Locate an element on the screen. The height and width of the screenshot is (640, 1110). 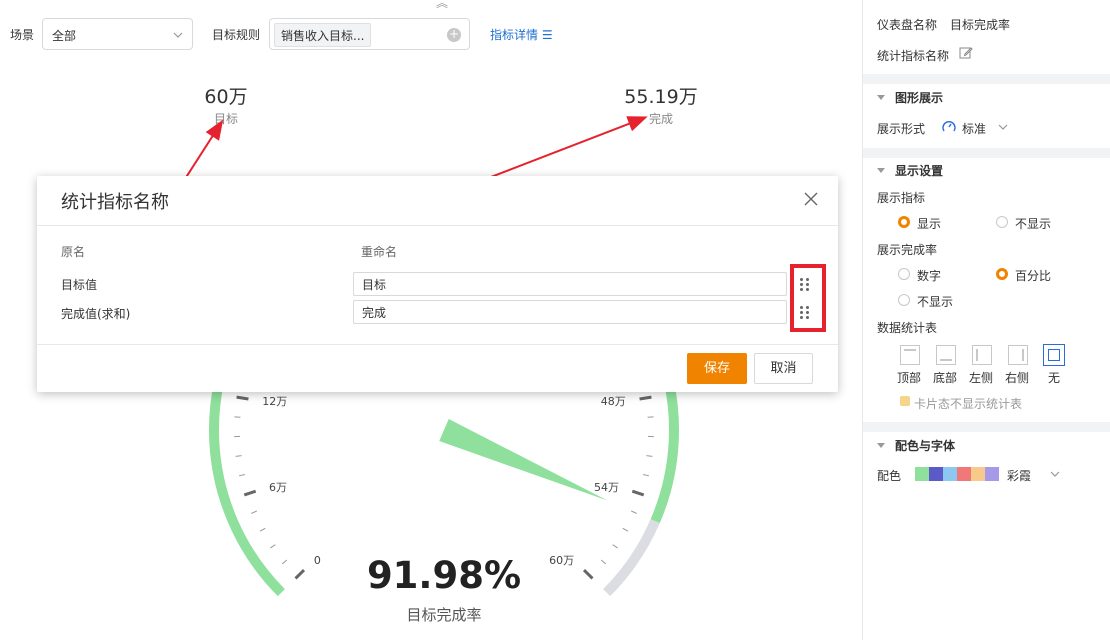
gauge-icon is located at coordinates (949, 126).